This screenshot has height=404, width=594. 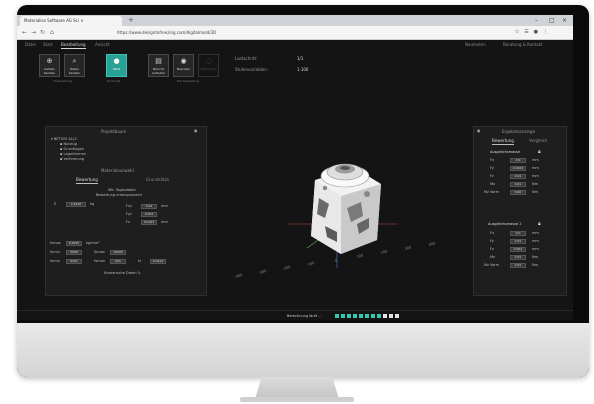 What do you see at coordinates (518, 192) in the screenshot?
I see `result-field: 0.00` at bounding box center [518, 192].